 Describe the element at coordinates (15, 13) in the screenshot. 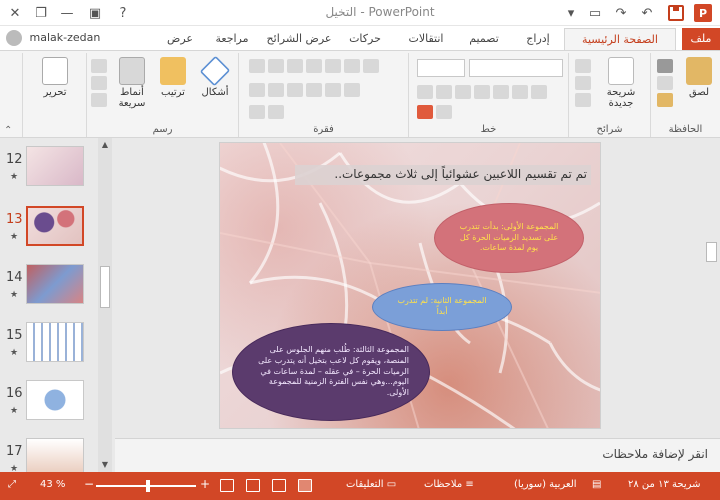

I see `close-window-icon: ✕` at that location.